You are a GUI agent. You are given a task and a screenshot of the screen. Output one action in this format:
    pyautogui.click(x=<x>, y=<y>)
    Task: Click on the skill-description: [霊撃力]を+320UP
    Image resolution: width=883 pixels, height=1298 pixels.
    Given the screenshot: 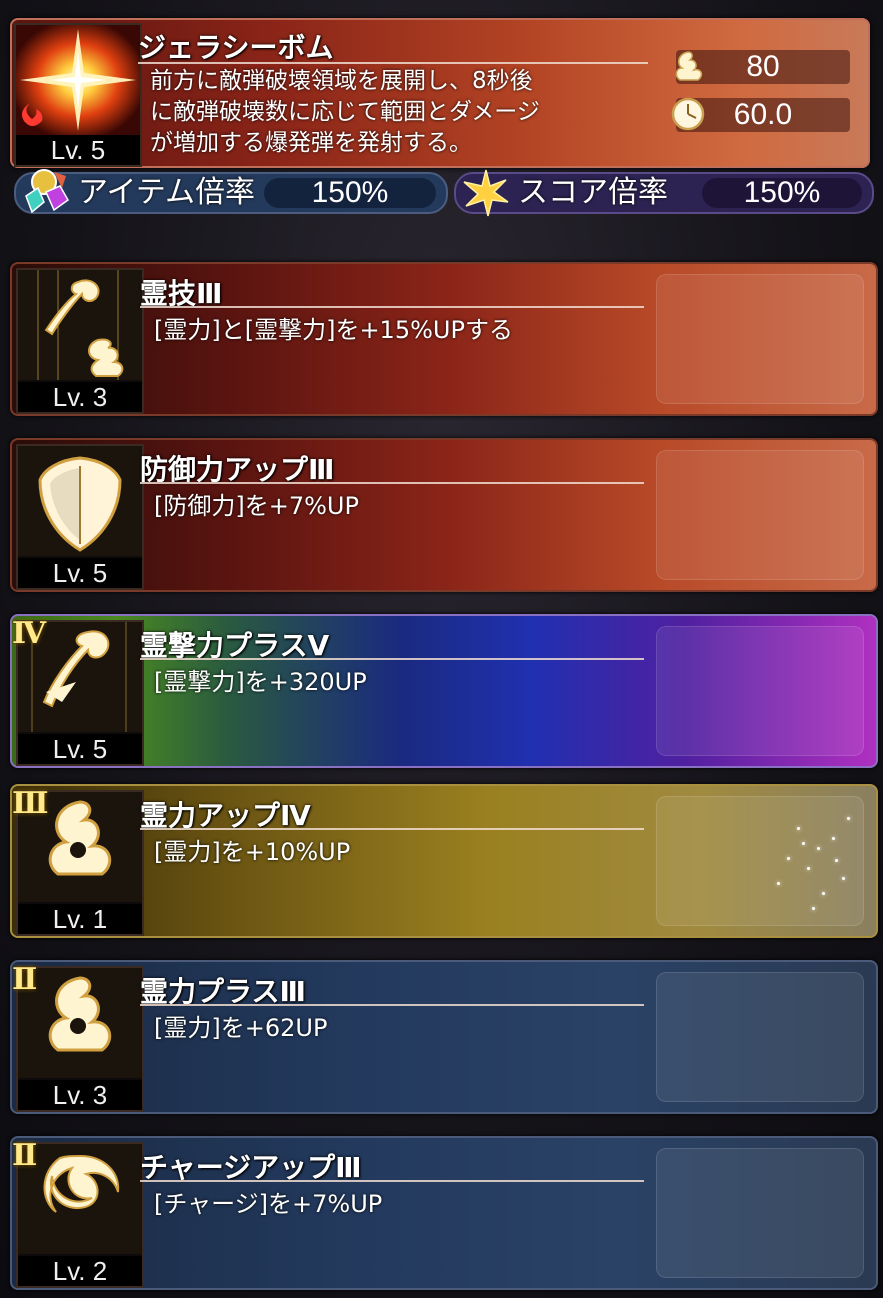 What is the action you would take?
    pyautogui.click(x=260, y=682)
    